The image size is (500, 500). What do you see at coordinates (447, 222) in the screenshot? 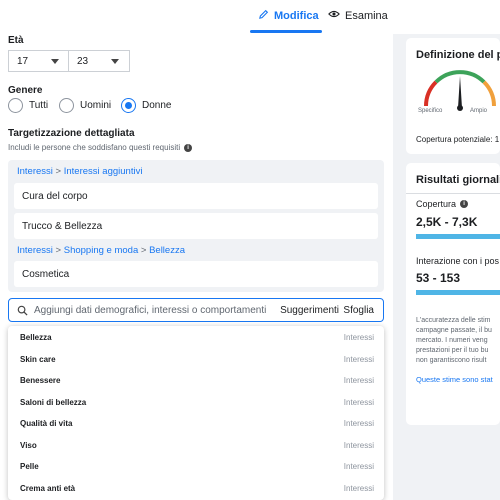
I see `reach-value: 2,5K - 7,3K` at bounding box center [447, 222].